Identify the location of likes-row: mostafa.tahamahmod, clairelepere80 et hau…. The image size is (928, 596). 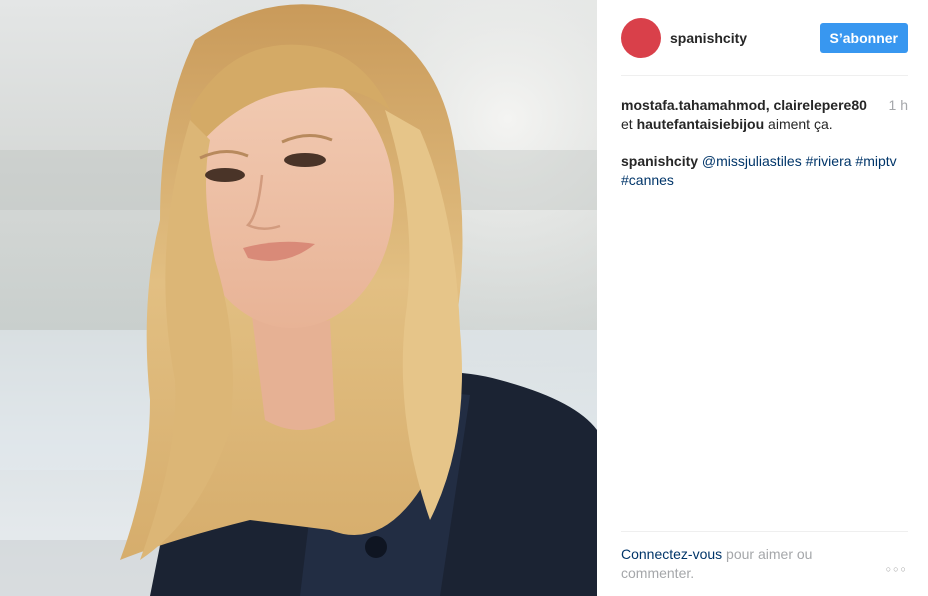
(764, 115).